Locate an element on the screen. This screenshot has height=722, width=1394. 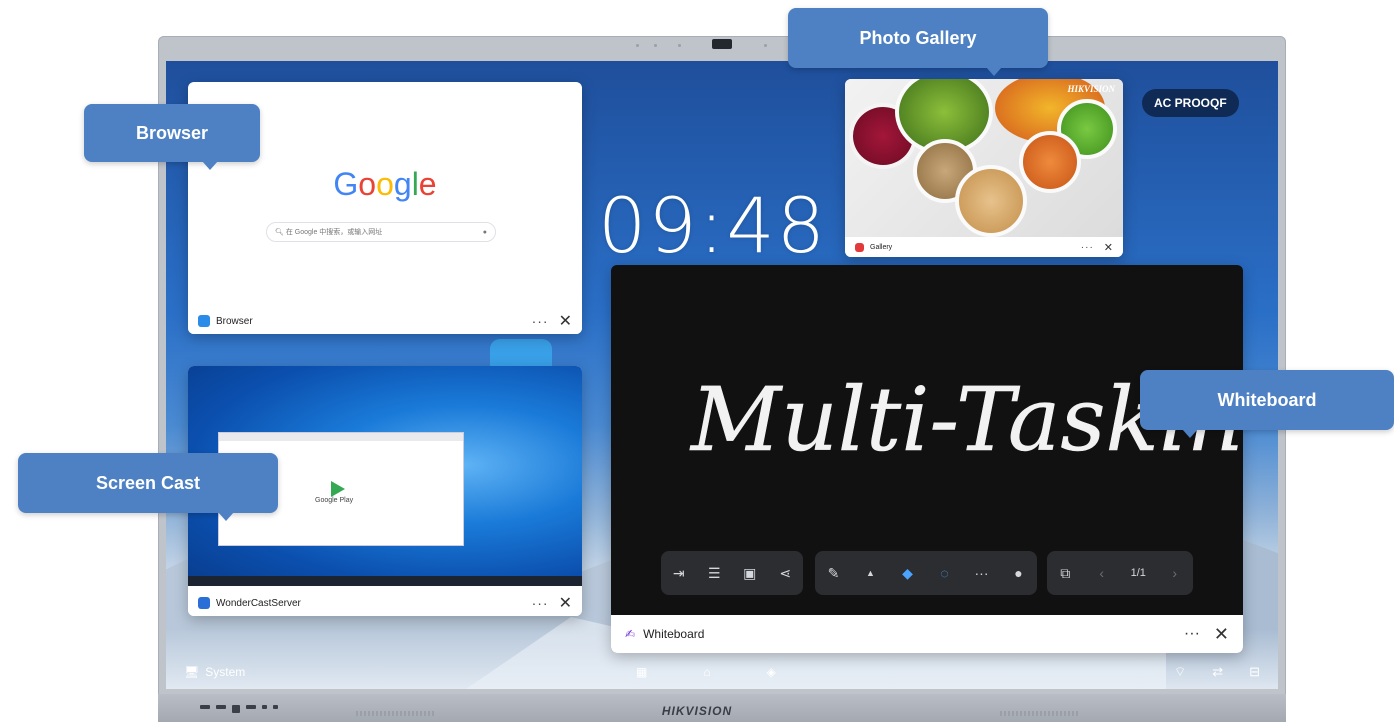
home-icon: ⌂ is located at coordinates (706, 672).